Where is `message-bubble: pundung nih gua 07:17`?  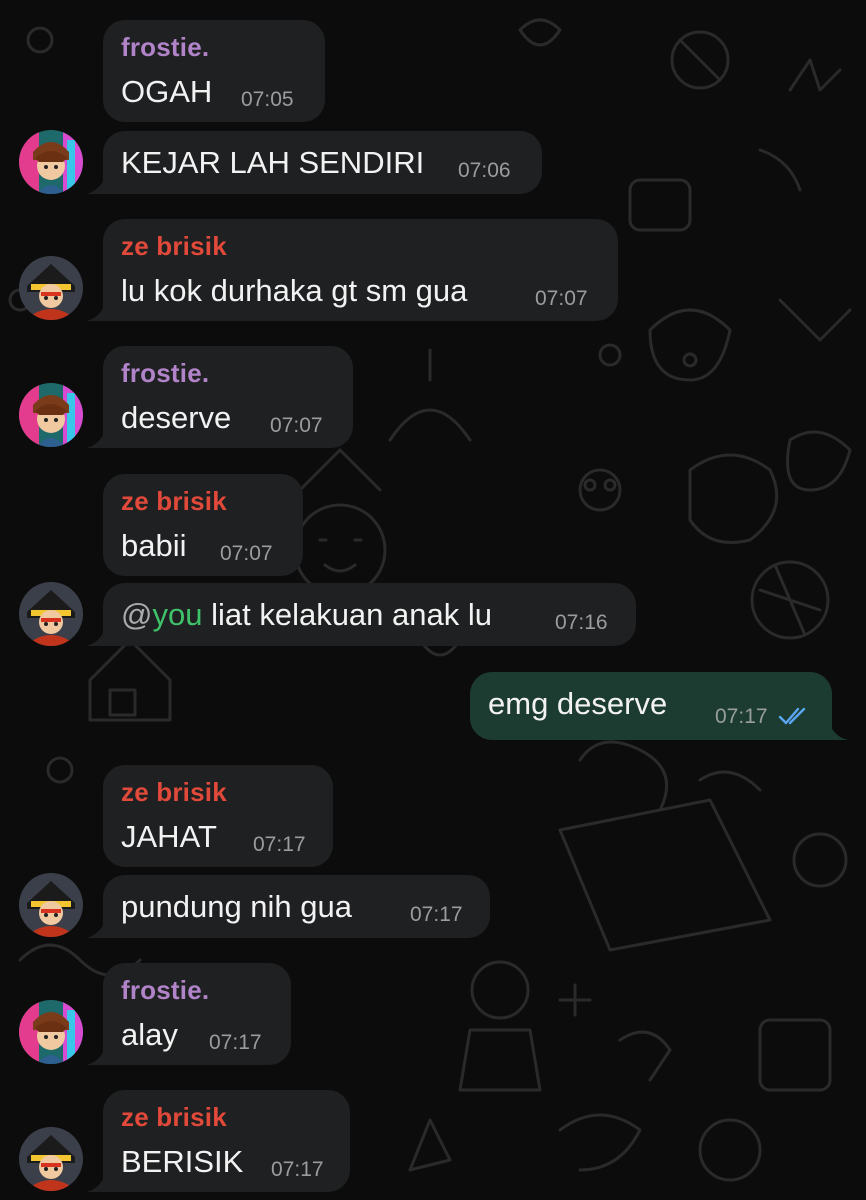
message-bubble: pundung nih gua 07:17 is located at coordinates (296, 906).